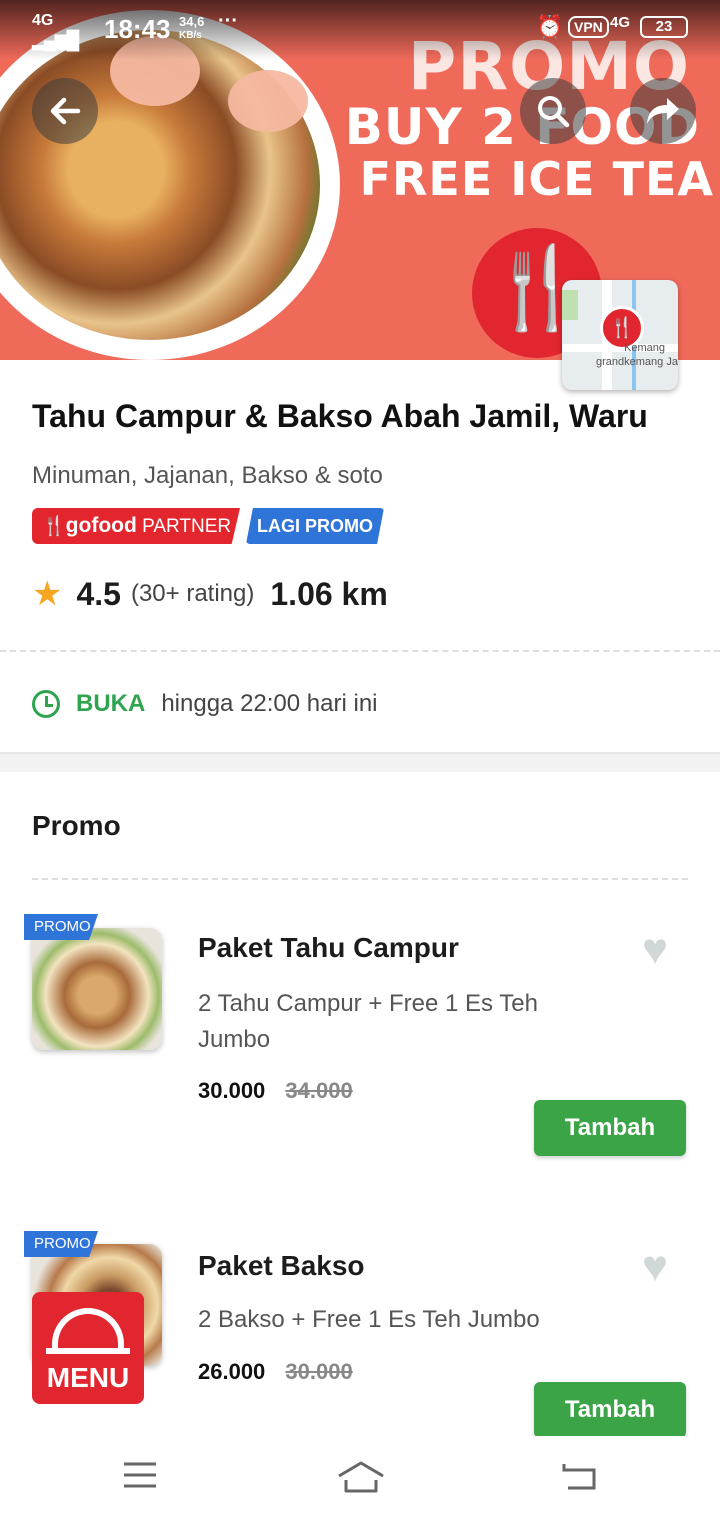  What do you see at coordinates (360, 28) in the screenshot?
I see `status-bar: 4G ▂▄▆█ 18:43 34,6 KB/s ··· ⏰ VPN 4G 23` at bounding box center [360, 28].